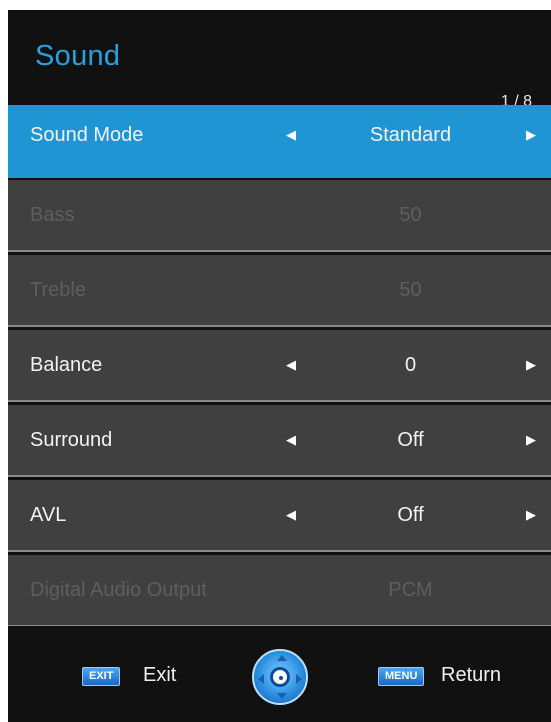 Image resolution: width=551 pixels, height=722 pixels. Describe the element at coordinates (279, 216) in the screenshot. I see `menu-row-bass: Bass 50` at that location.